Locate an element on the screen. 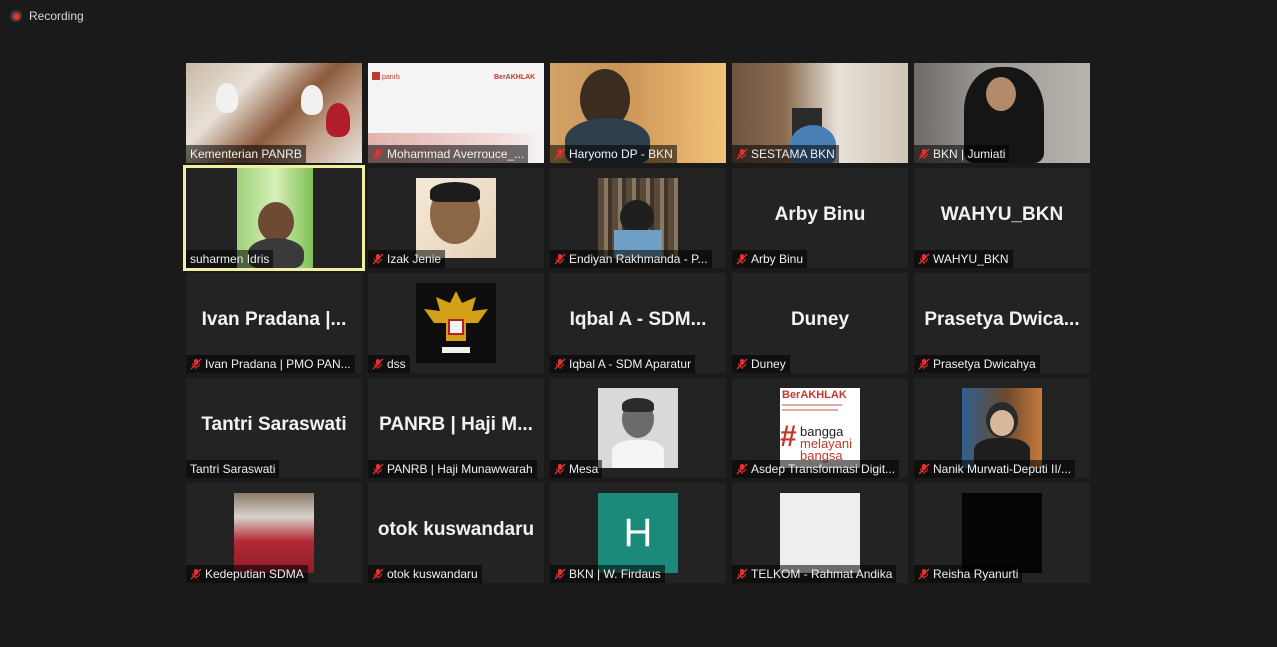  participant-tile: TELKOM - Rahmat Andika is located at coordinates (820, 533).